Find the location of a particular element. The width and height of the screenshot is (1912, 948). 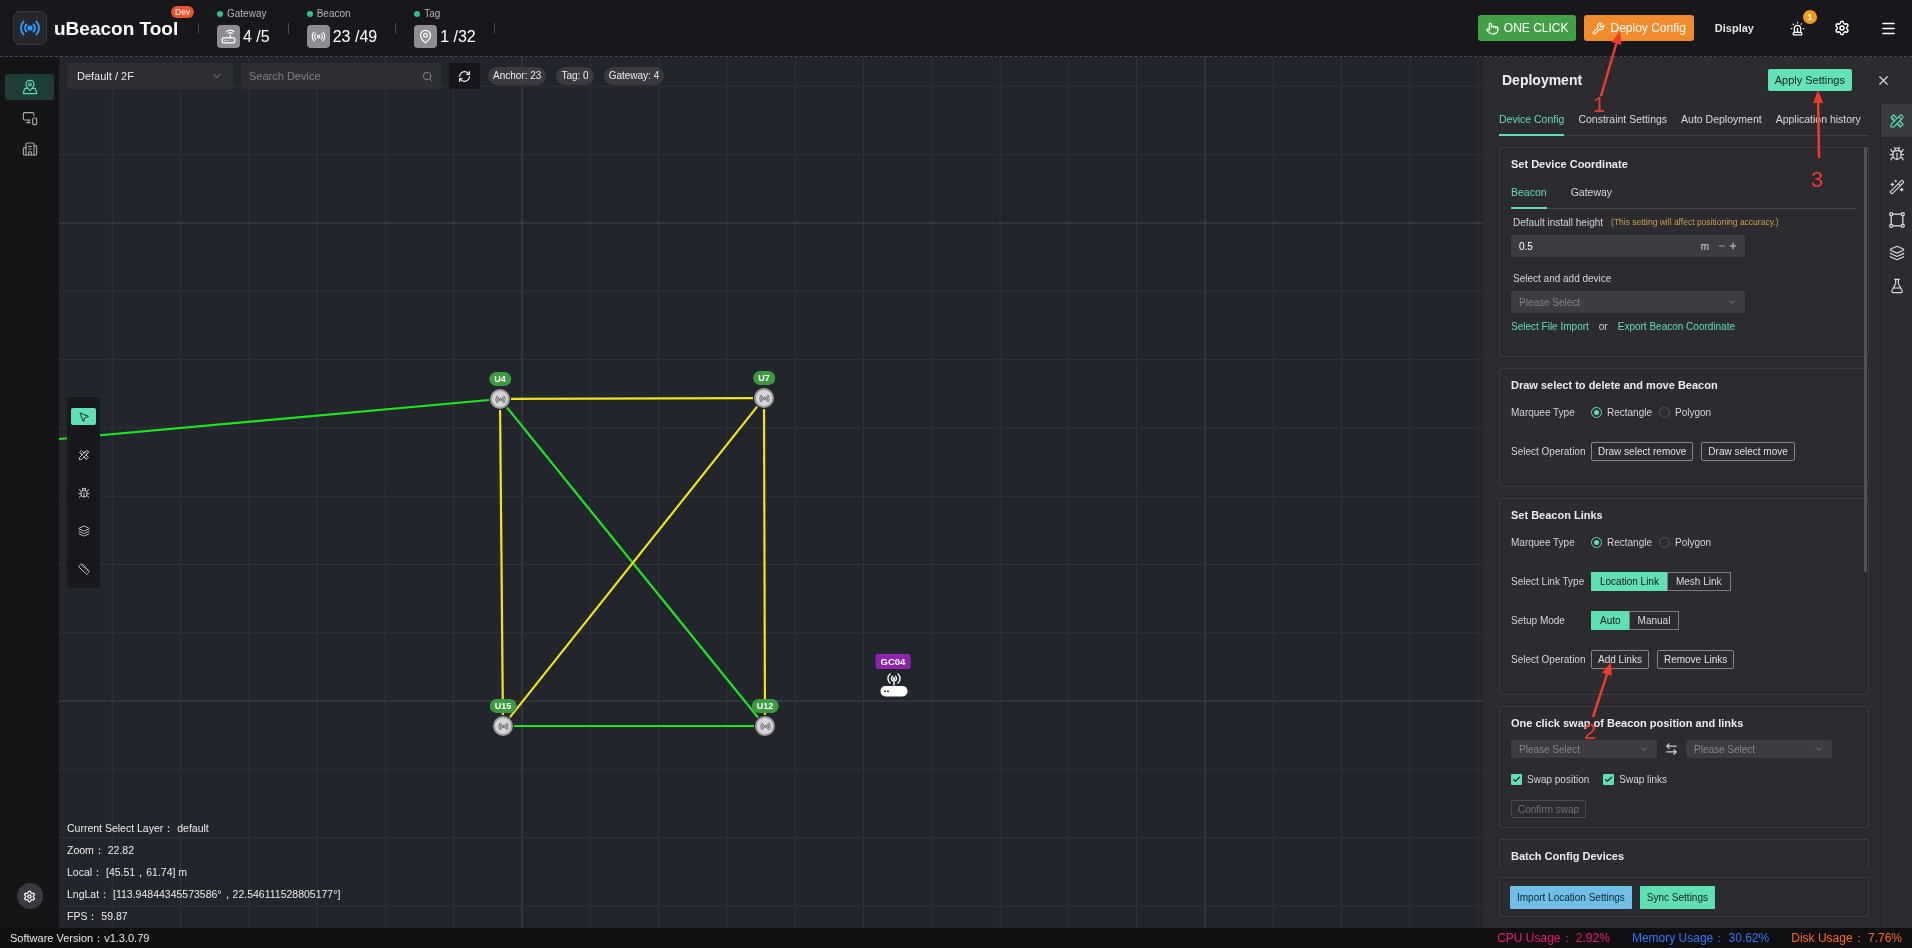

map-tool-button is located at coordinates (83, 416).